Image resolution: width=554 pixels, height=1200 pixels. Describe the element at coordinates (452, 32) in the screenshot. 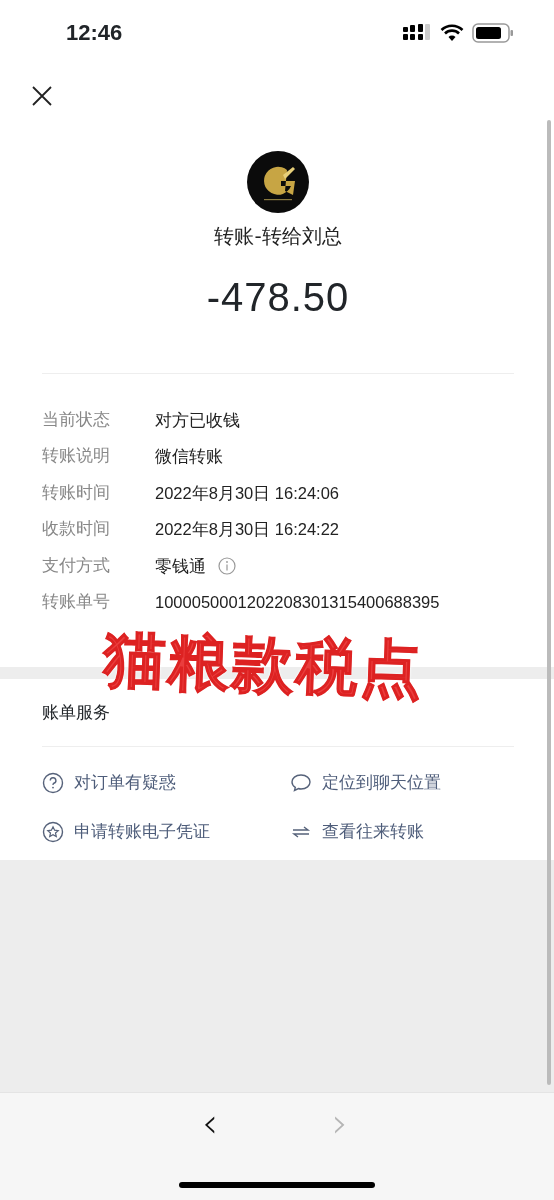

I see `wifi-icon` at that location.